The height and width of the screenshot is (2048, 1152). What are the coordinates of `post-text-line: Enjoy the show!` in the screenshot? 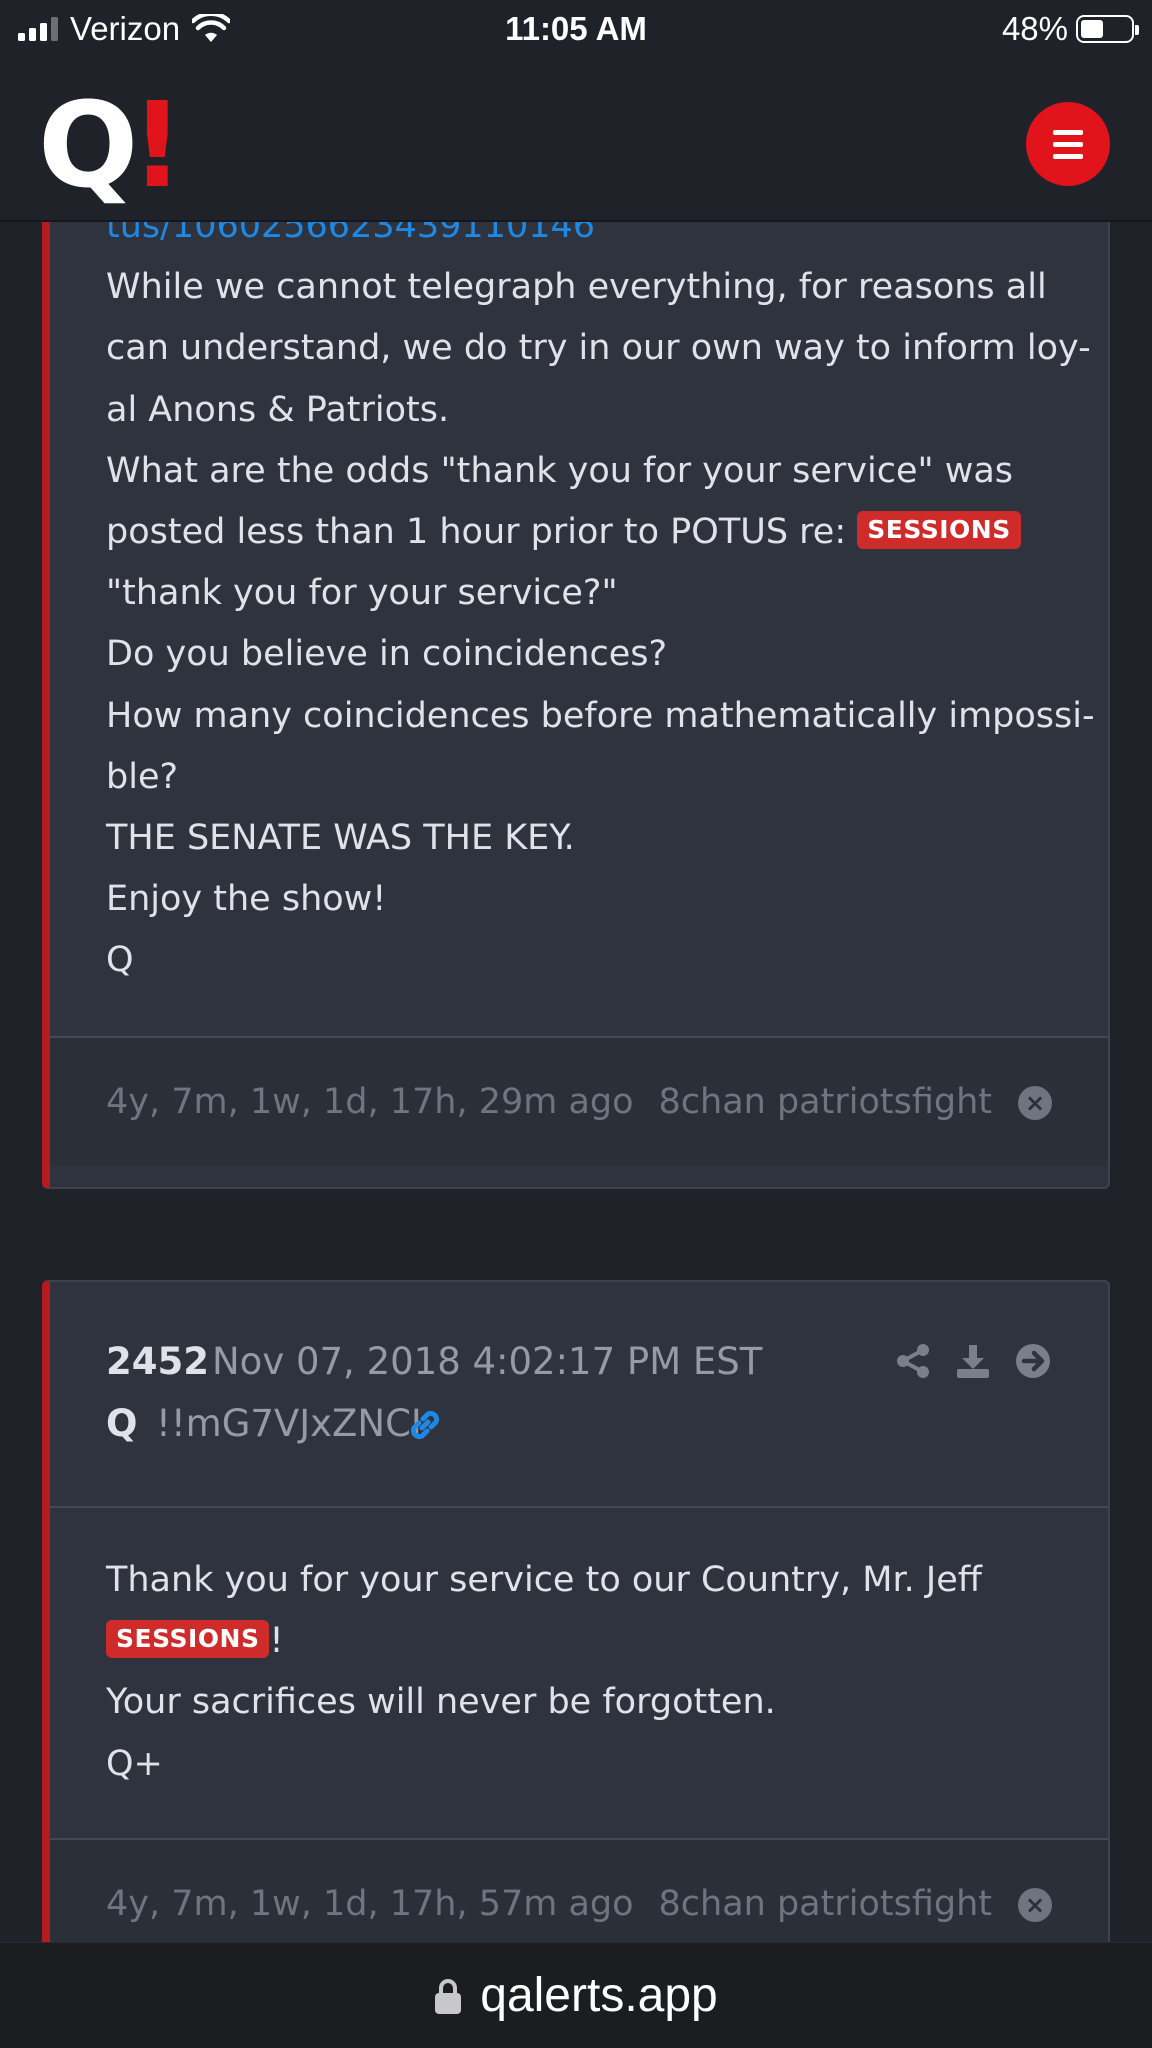 It's located at (246, 899).